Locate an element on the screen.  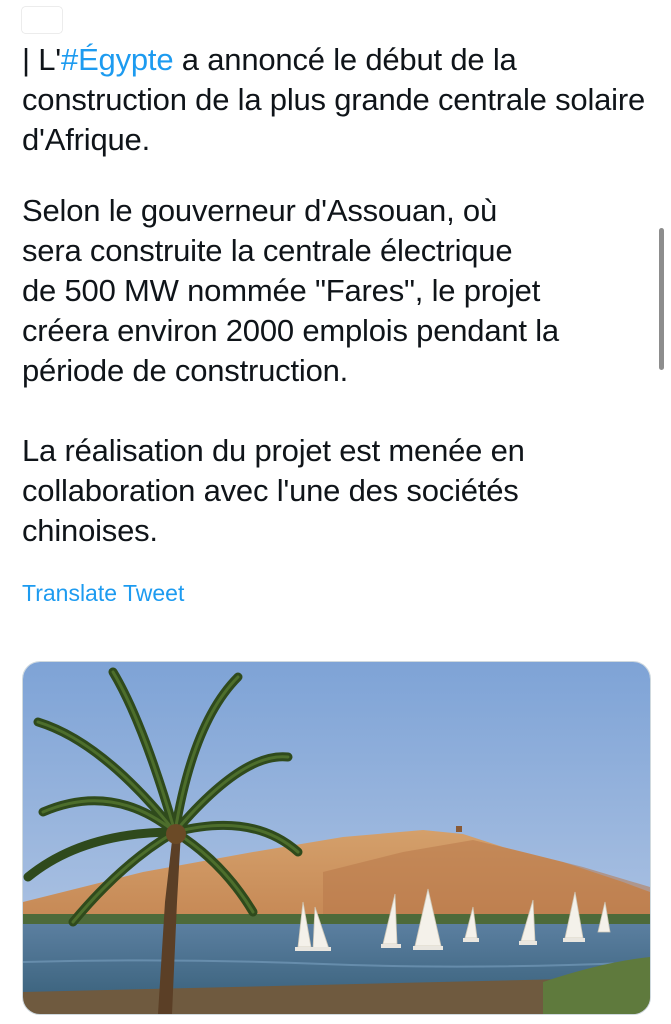
translate-tweet-link: Translate Tweet is located at coordinates (103, 593).